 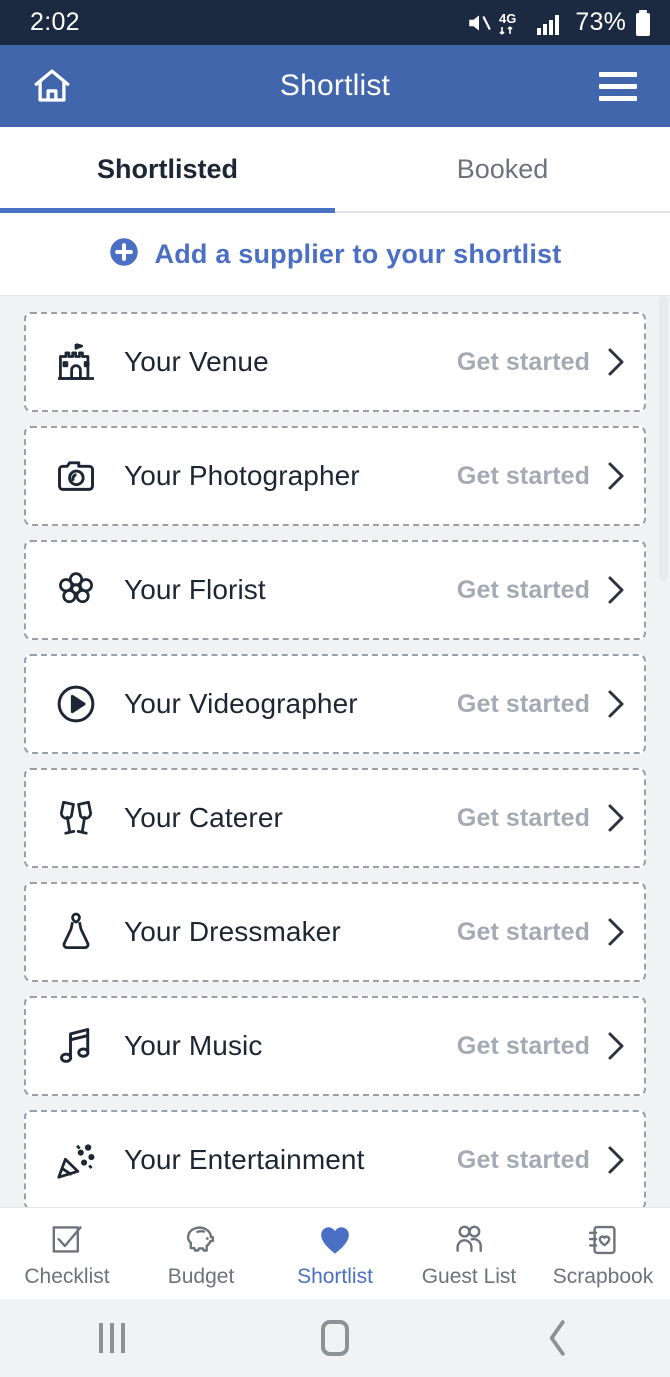 I want to click on android-navigation-bar, so click(x=335, y=1338).